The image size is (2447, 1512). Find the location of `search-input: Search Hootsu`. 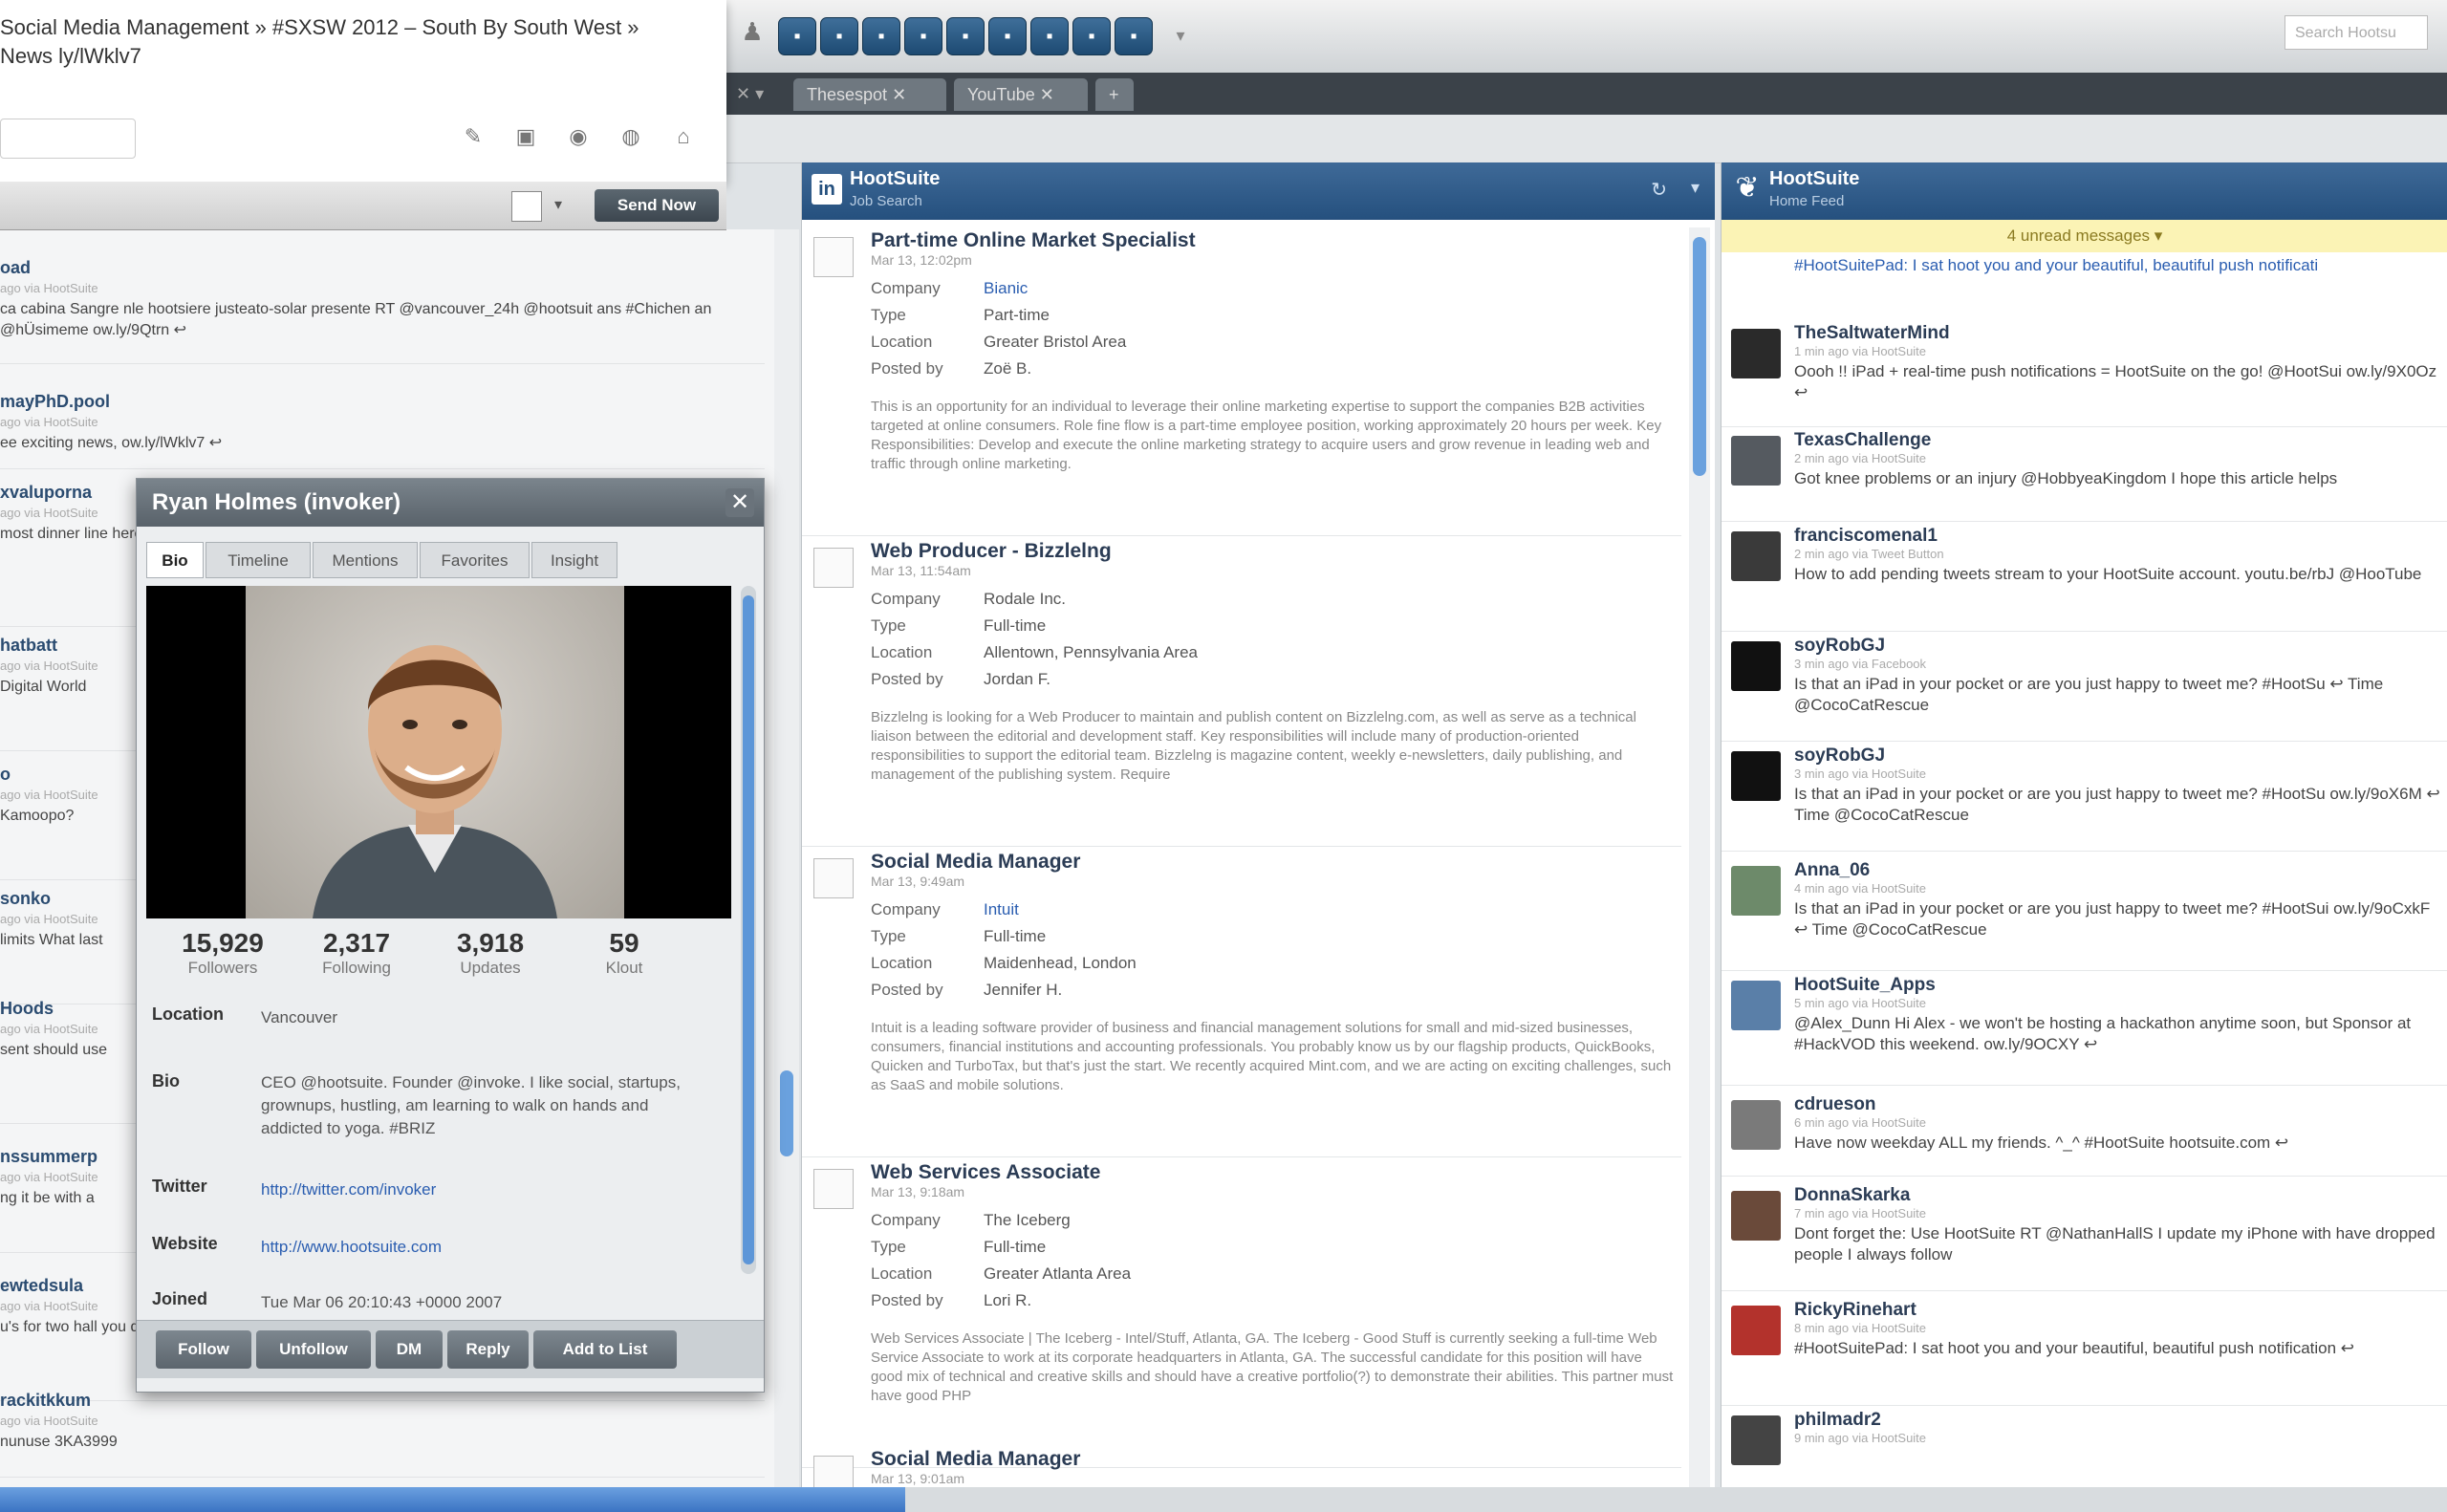

search-input: Search Hootsu is located at coordinates (2356, 32).